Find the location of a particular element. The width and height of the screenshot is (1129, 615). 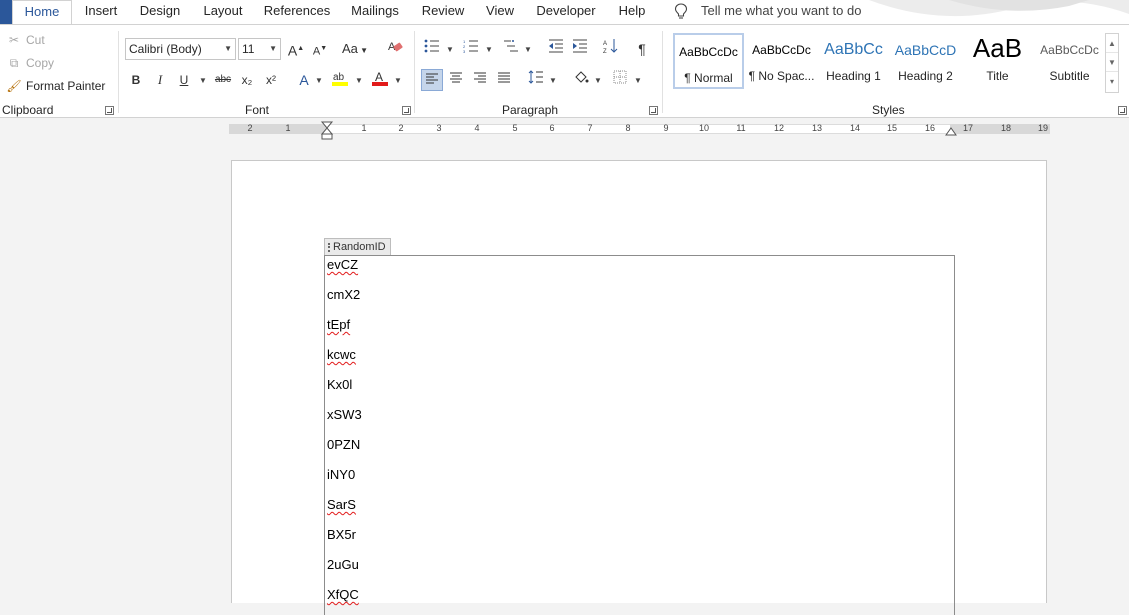

paragraph-line: SarS is located at coordinates (341, 504).